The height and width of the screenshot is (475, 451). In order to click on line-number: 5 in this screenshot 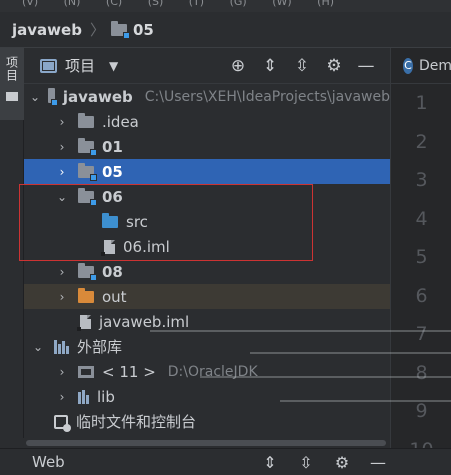, I will do `click(421, 257)`.